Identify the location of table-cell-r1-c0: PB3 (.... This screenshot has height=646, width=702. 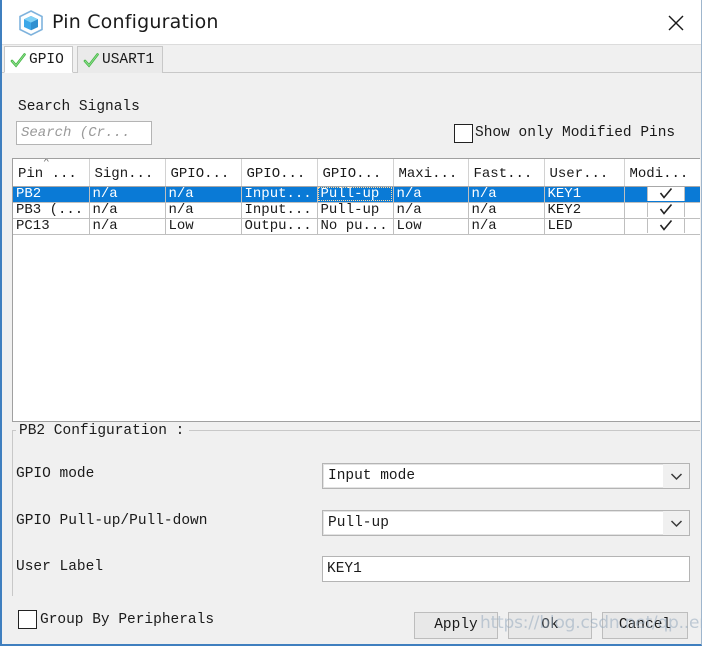
(51, 210).